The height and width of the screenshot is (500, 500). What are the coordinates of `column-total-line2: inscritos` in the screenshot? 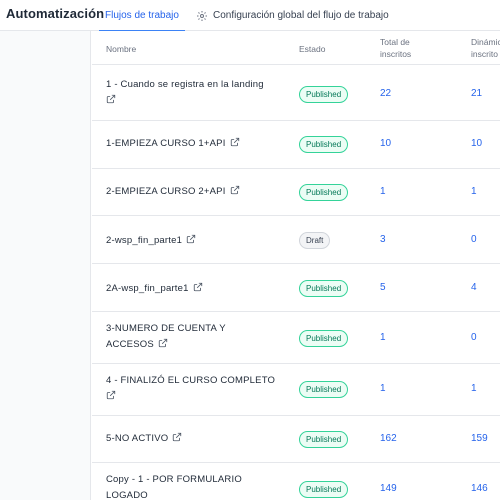 It's located at (396, 54).